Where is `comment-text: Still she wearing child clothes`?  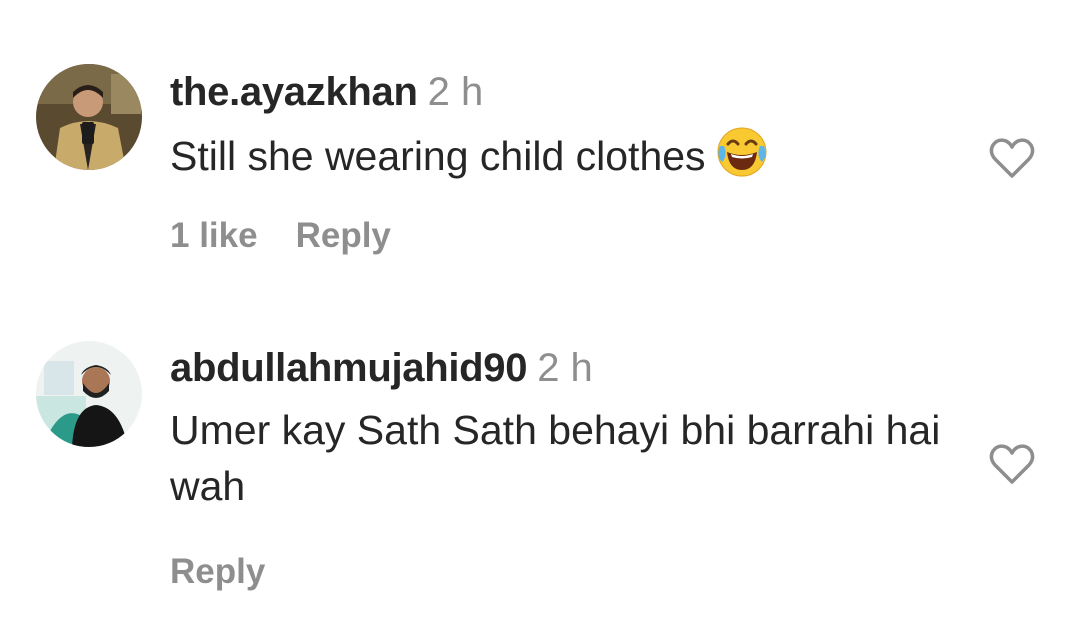
comment-text: Still she wearing child clothes is located at coordinates (438, 156).